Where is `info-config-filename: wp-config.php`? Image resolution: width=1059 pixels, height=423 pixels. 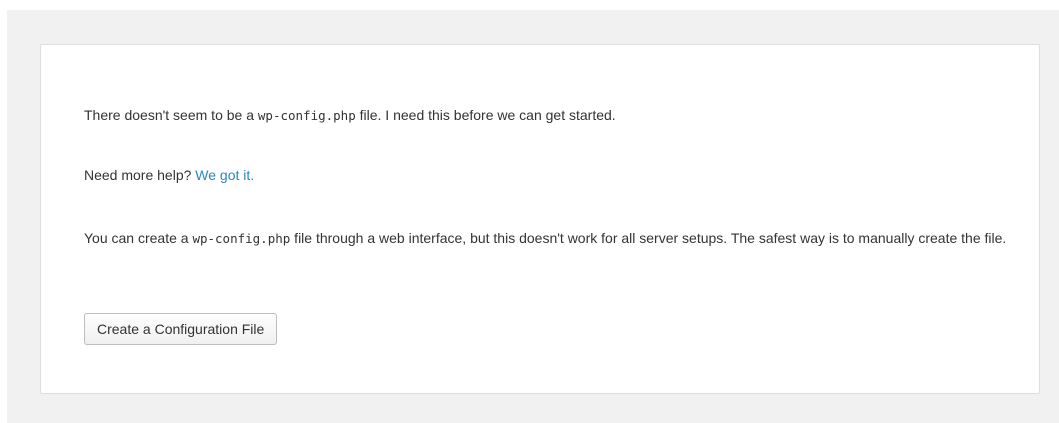 info-config-filename: wp-config.php is located at coordinates (241, 238).